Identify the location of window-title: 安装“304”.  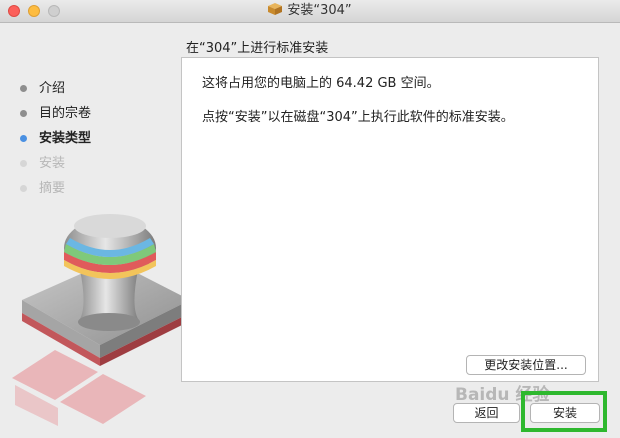
(319, 10).